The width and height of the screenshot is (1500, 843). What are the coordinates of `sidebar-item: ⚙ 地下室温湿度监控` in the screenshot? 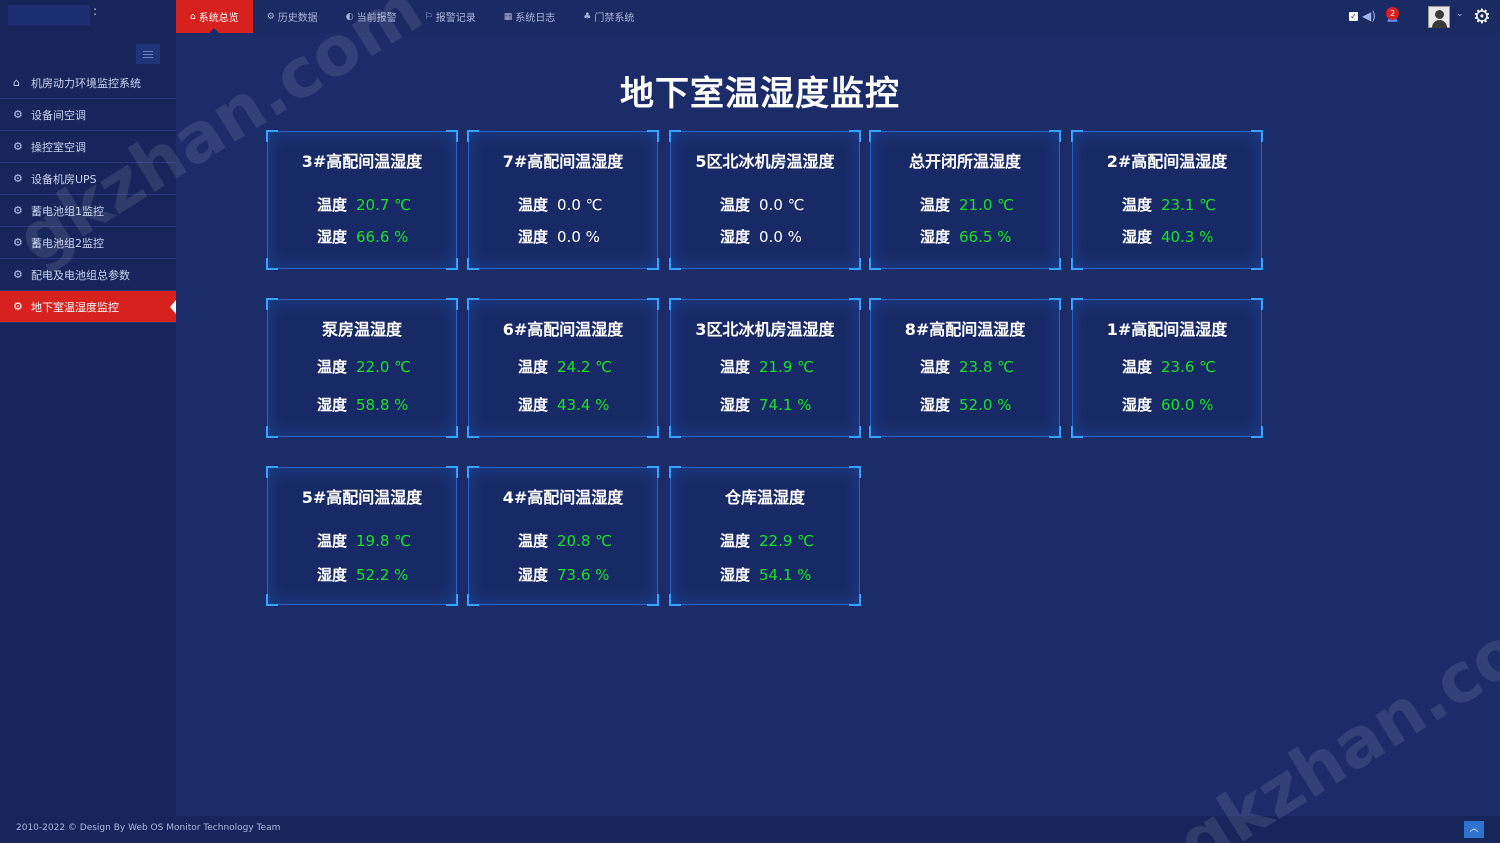 It's located at (88, 307).